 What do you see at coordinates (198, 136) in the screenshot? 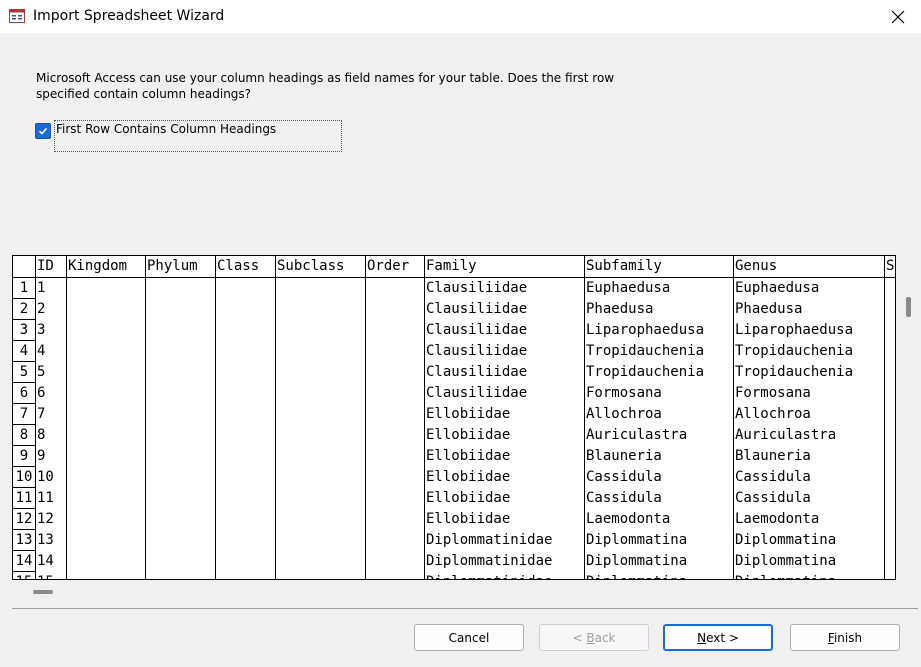
I see `first-row-headings-label: First Row Contains Column Headings` at bounding box center [198, 136].